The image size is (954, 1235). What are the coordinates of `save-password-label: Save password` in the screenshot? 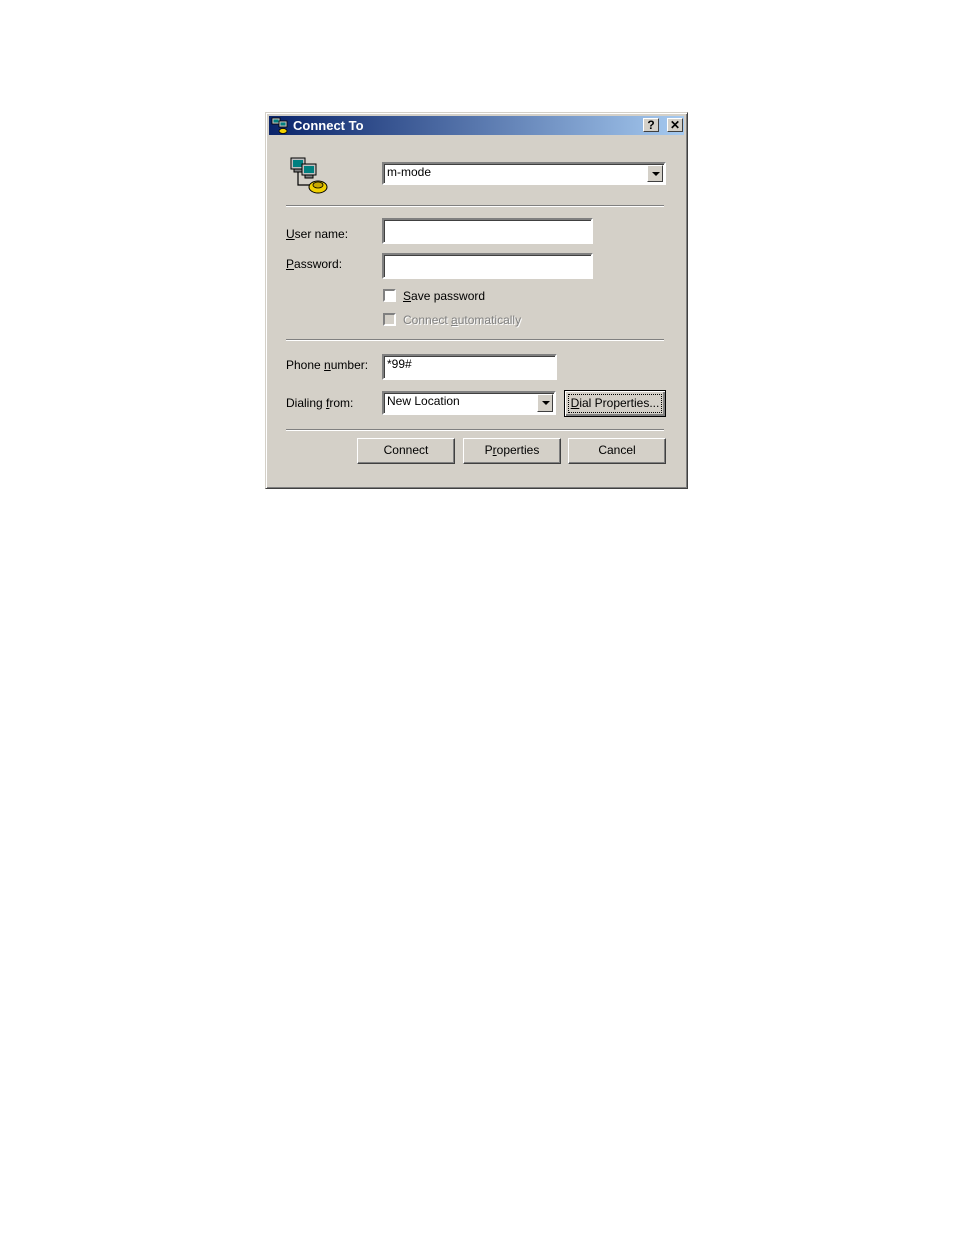 It's located at (444, 296).